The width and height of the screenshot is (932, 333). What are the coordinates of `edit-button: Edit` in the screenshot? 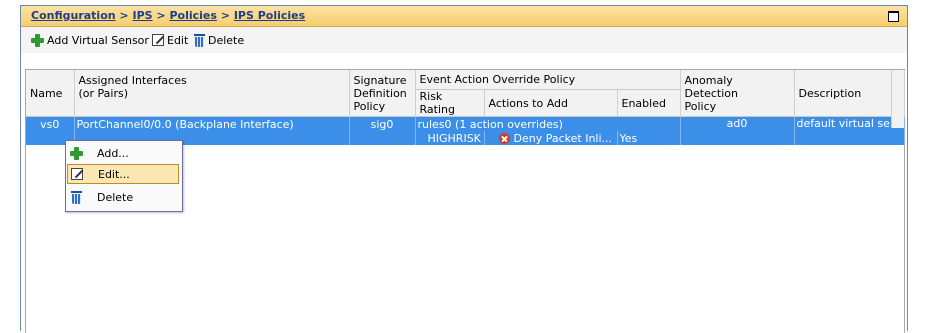 It's located at (170, 40).